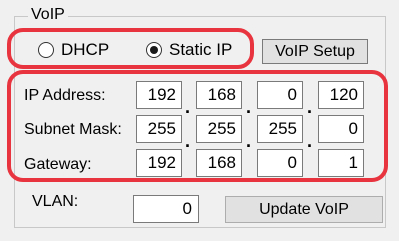 Image resolution: width=399 pixels, height=241 pixels. I want to click on static-ip-radio: Static IP, so click(189, 50).